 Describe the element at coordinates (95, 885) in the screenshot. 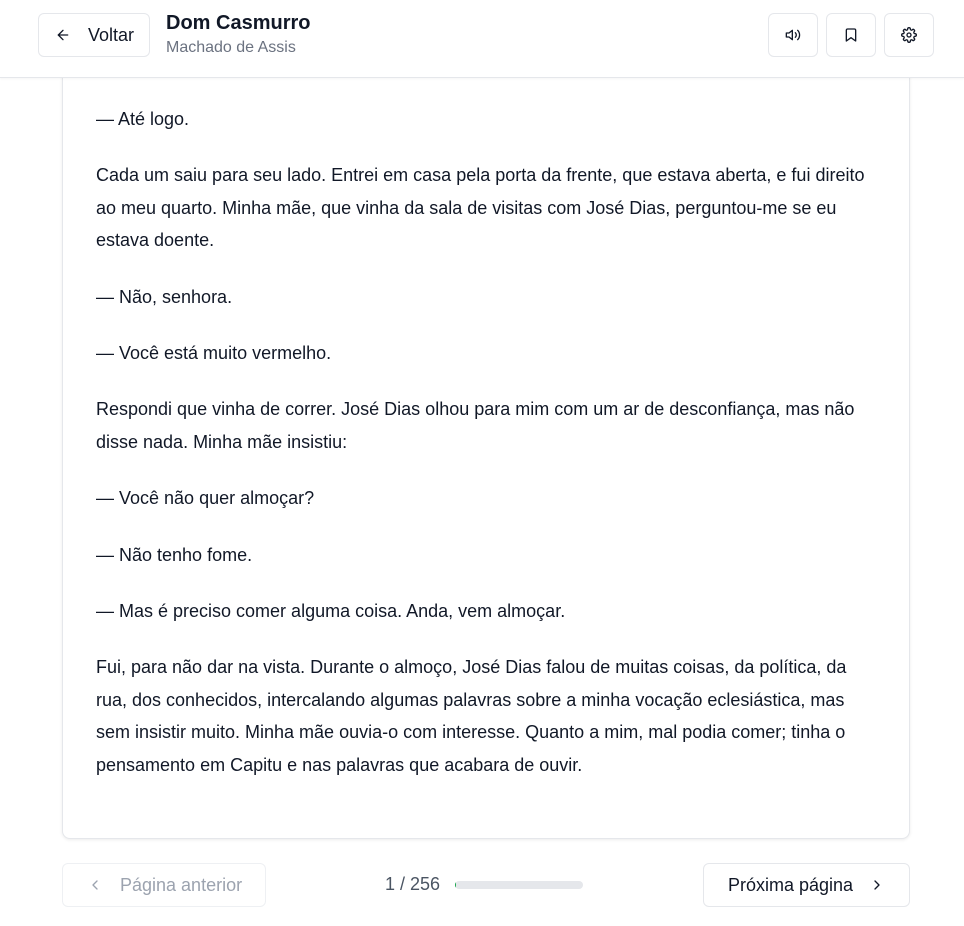

I see `chevron-left-icon` at that location.